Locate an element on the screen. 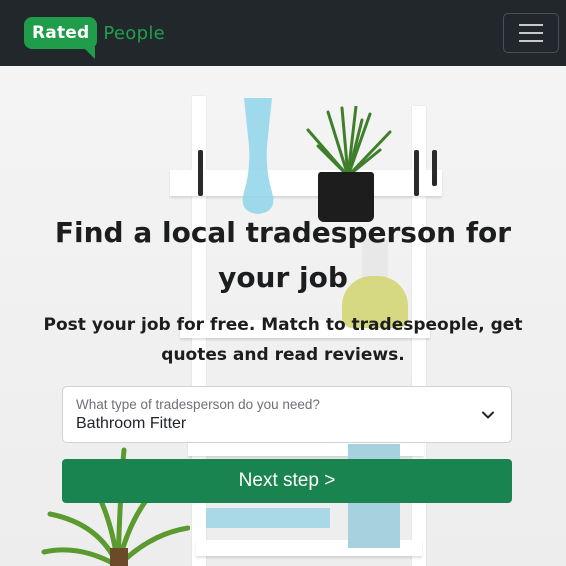 The width and height of the screenshot is (566, 566). navbar: Rated People is located at coordinates (283, 33).